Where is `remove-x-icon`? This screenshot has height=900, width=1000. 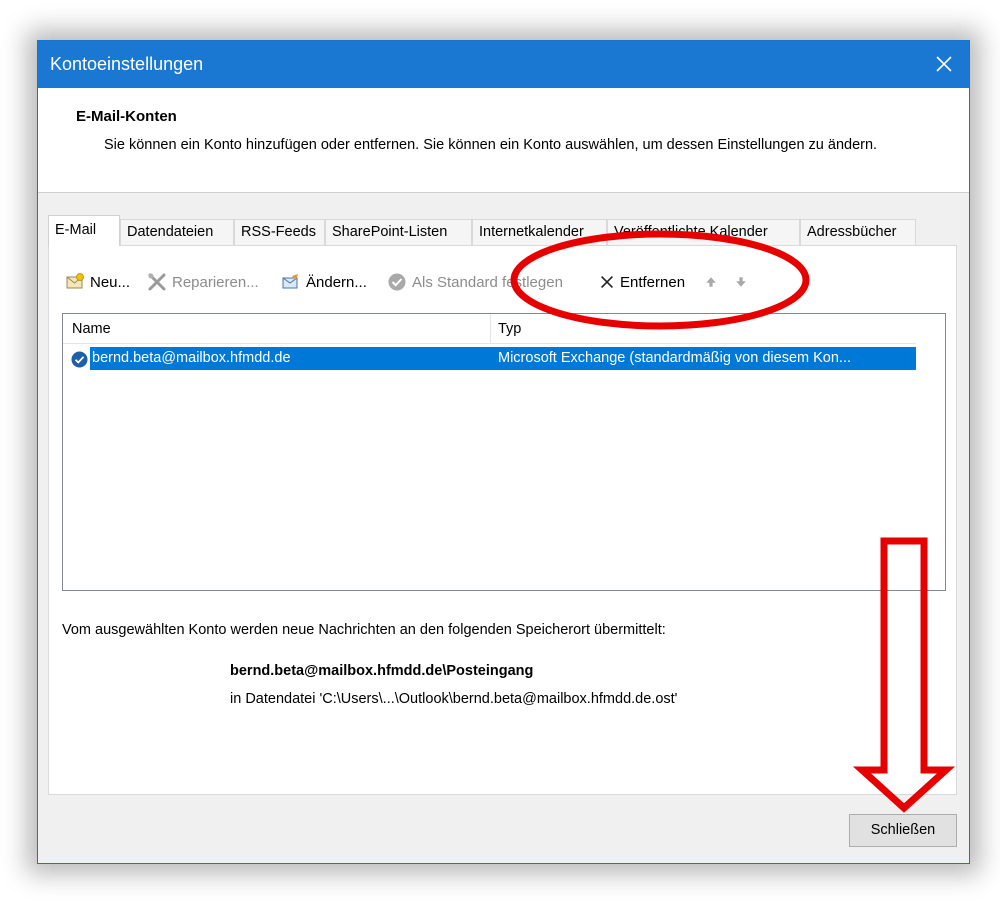
remove-x-icon is located at coordinates (607, 282).